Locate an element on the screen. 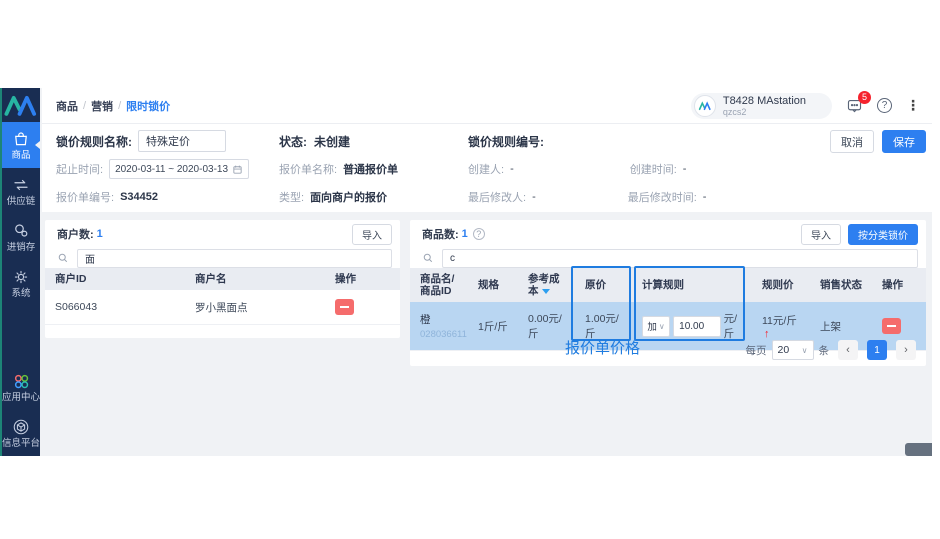 This screenshot has width=940, height=539. created-time-value: - is located at coordinates (684, 169).